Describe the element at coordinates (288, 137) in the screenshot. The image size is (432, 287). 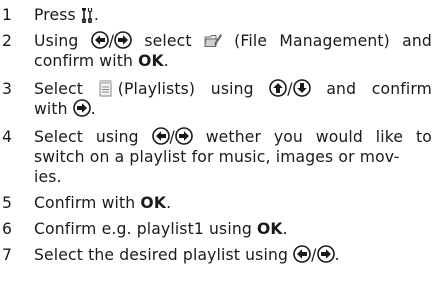
I see `step-text-part: you` at that location.